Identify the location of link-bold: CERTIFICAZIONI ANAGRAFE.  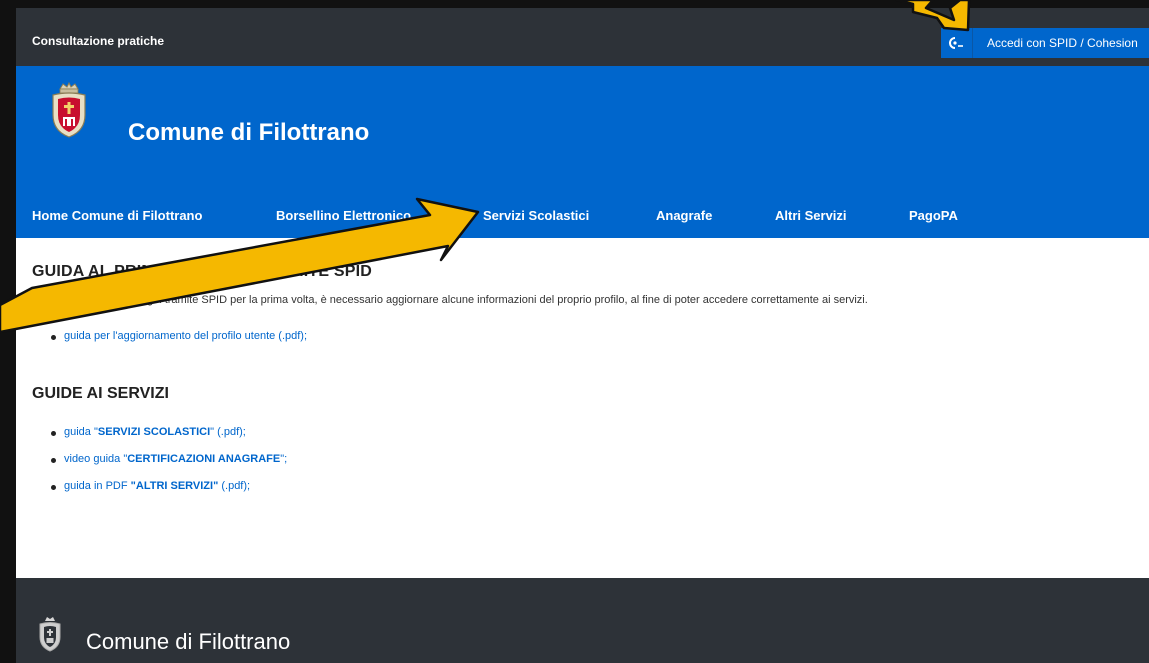
(204, 459).